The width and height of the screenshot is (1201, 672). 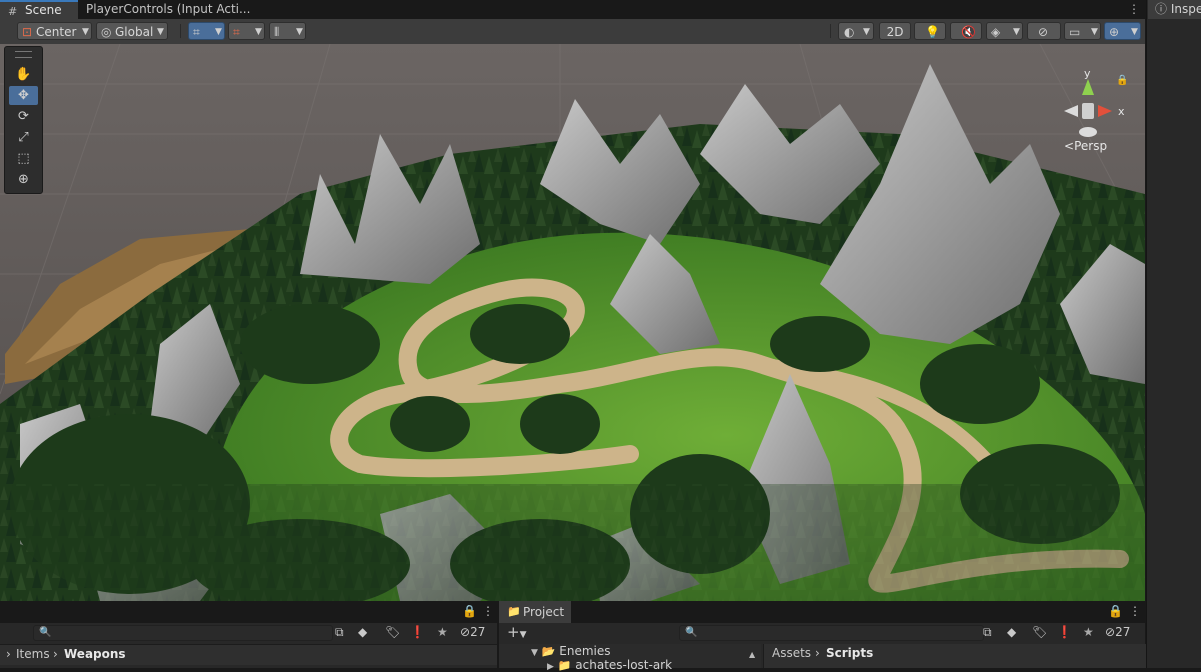 What do you see at coordinates (1082, 31) in the screenshot?
I see `camera-dropdown: ▭ ▼` at bounding box center [1082, 31].